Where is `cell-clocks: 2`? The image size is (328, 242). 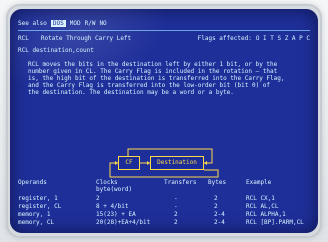 cell-clocks: 2 is located at coordinates (98, 198).